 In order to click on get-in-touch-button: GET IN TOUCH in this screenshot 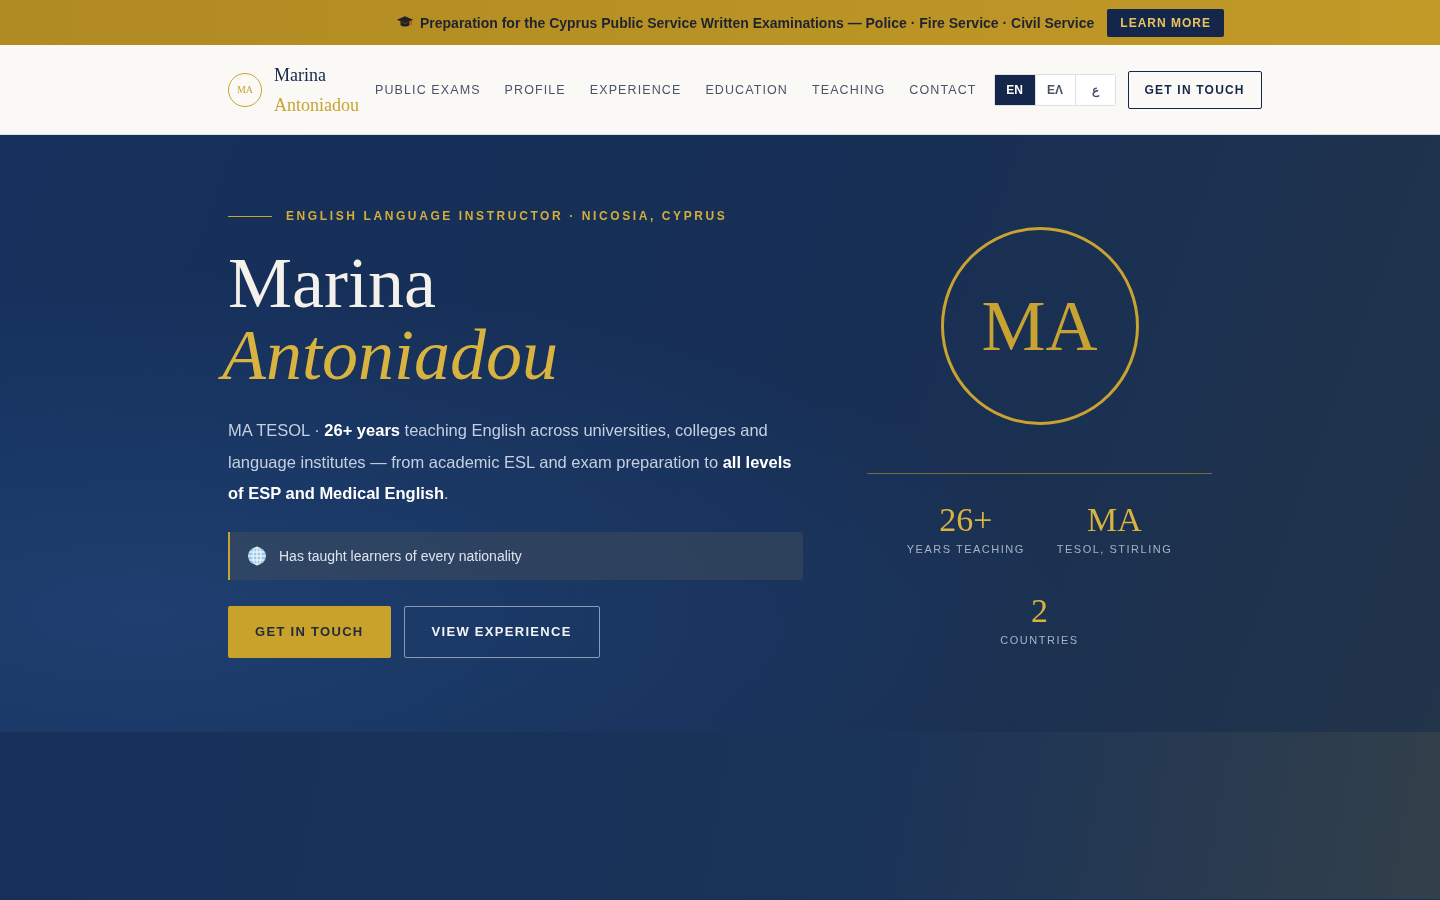, I will do `click(1194, 89)`.